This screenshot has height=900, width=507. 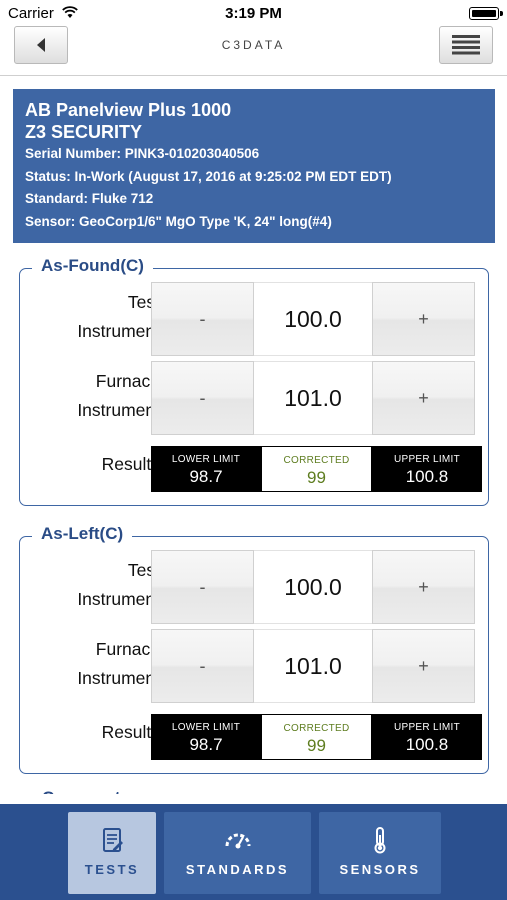 I want to click on menu-button, so click(x=466, y=45).